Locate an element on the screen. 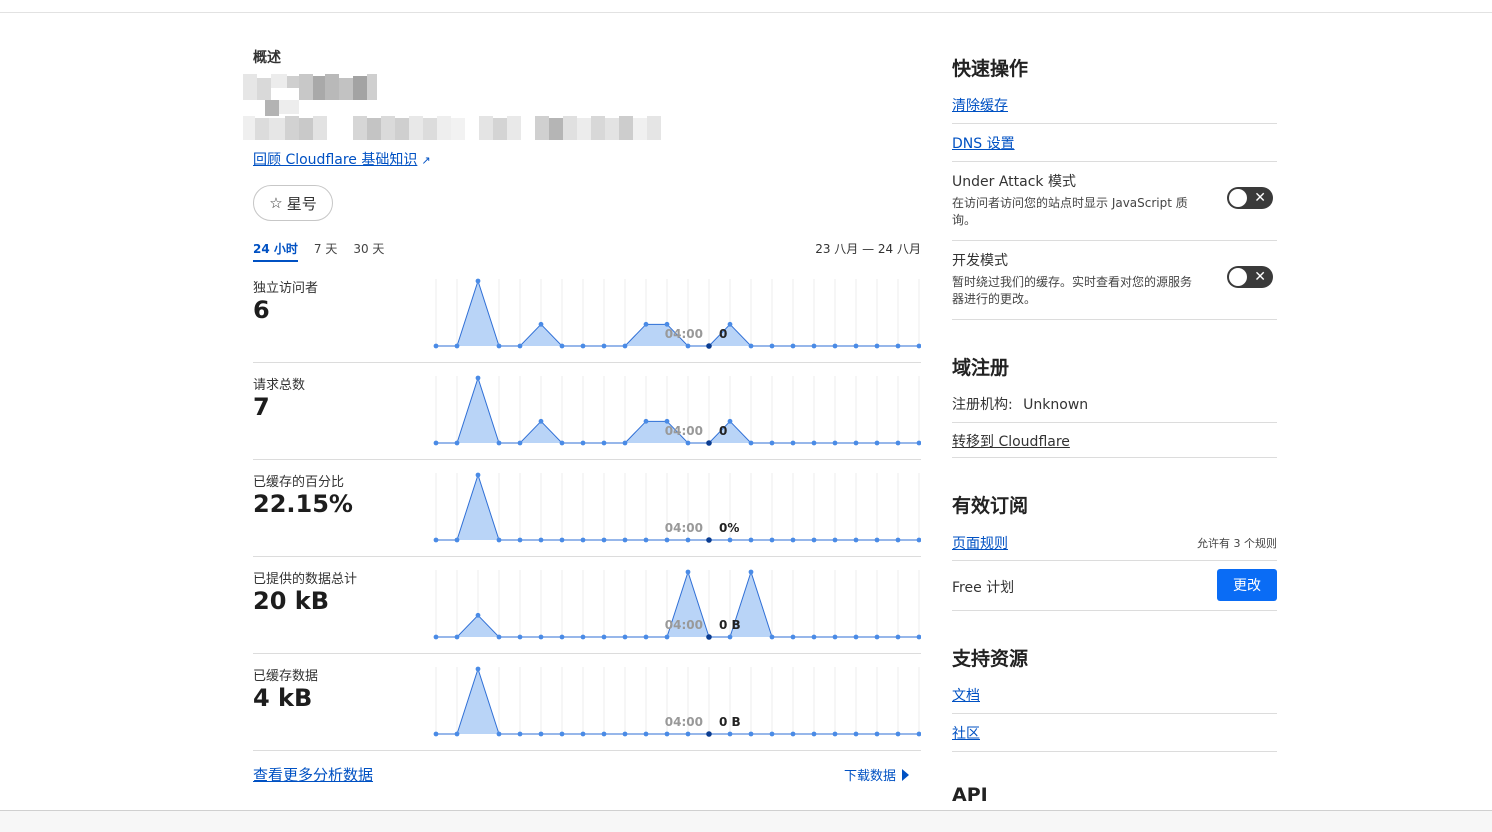 This screenshot has width=1492, height=832. purge-cache-link: 清除缓存 is located at coordinates (980, 105).